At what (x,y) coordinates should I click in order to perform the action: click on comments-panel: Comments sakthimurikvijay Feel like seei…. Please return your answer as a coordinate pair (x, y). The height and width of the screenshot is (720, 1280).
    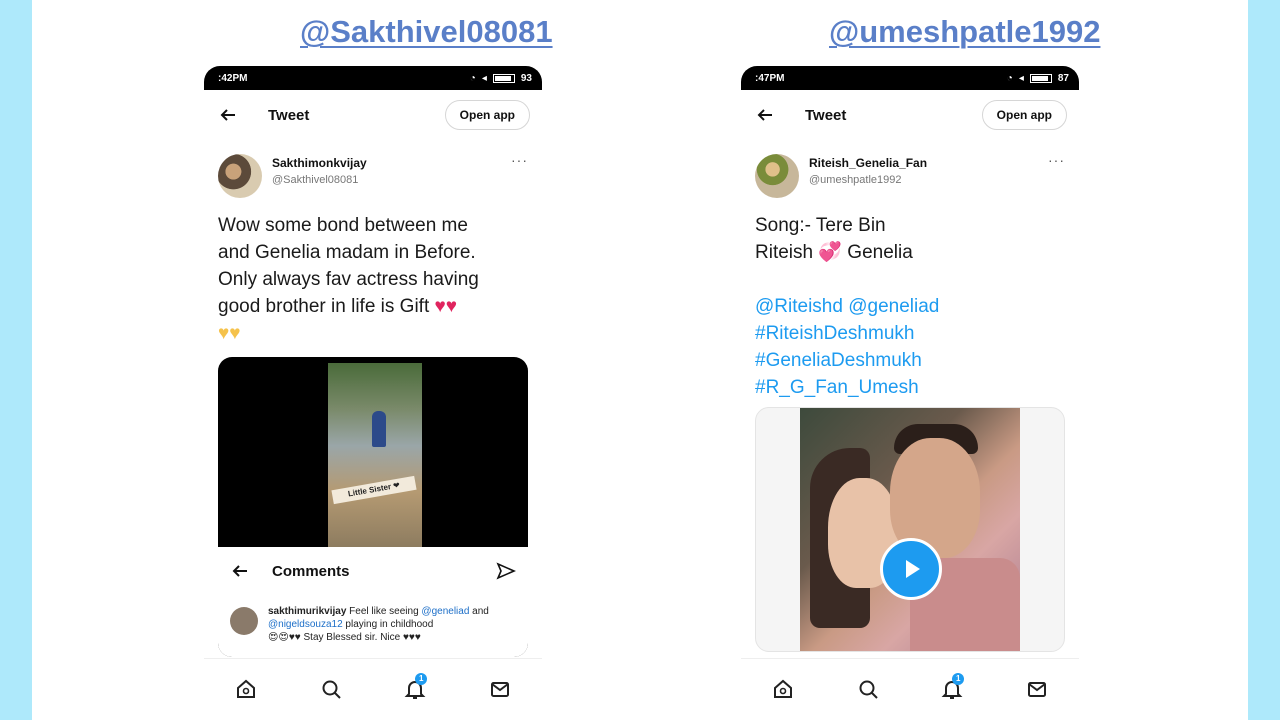
    Looking at the image, I should click on (373, 602).